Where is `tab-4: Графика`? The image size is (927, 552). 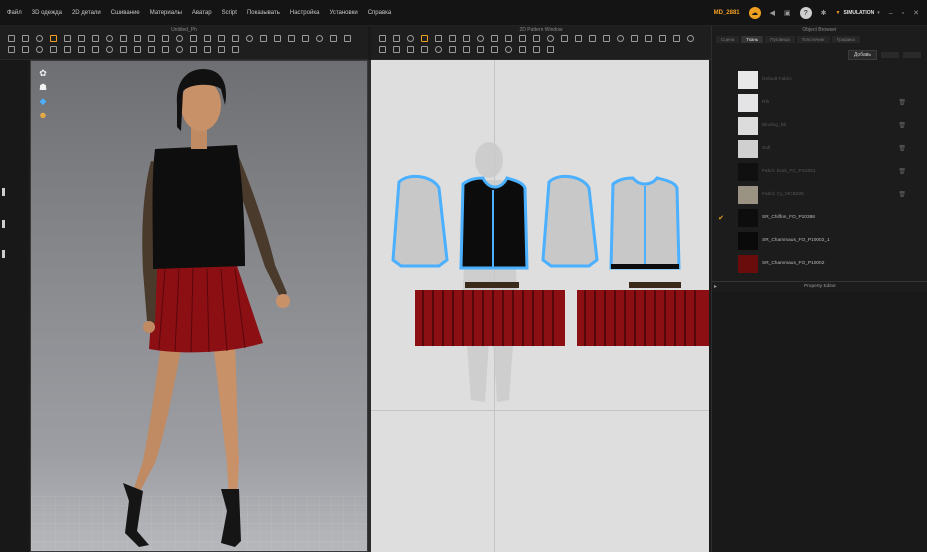 tab-4: Графика is located at coordinates (845, 39).